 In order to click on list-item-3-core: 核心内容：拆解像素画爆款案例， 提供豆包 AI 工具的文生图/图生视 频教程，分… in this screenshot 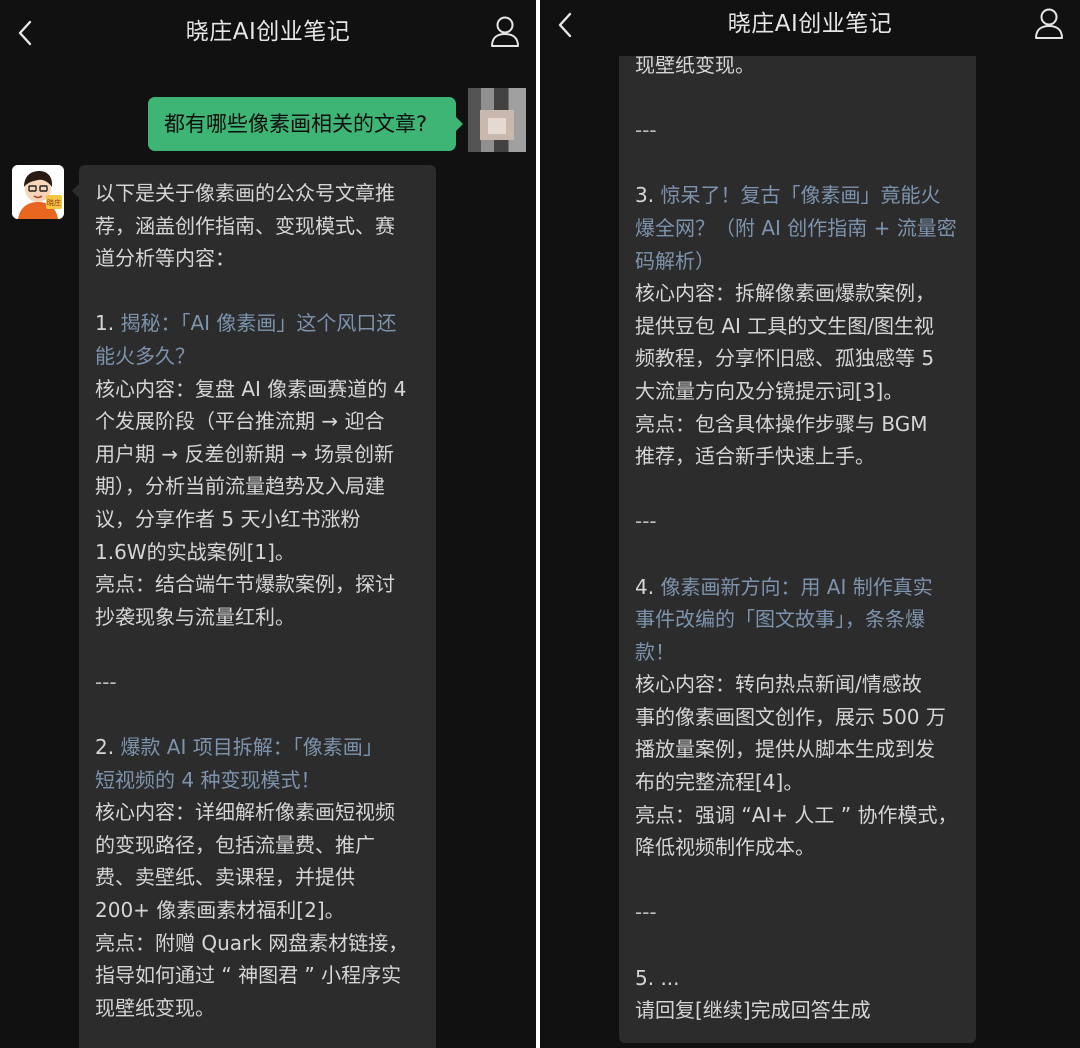, I will do `click(785, 342)`.